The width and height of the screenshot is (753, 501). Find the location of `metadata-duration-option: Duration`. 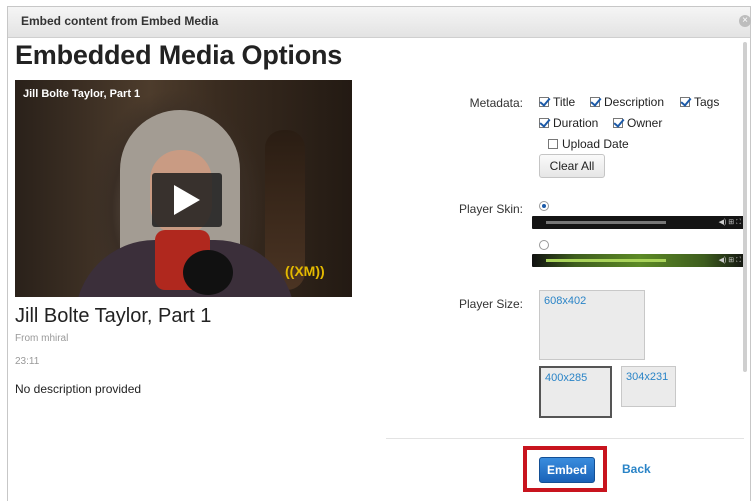

metadata-duration-option: Duration is located at coordinates (568, 123).